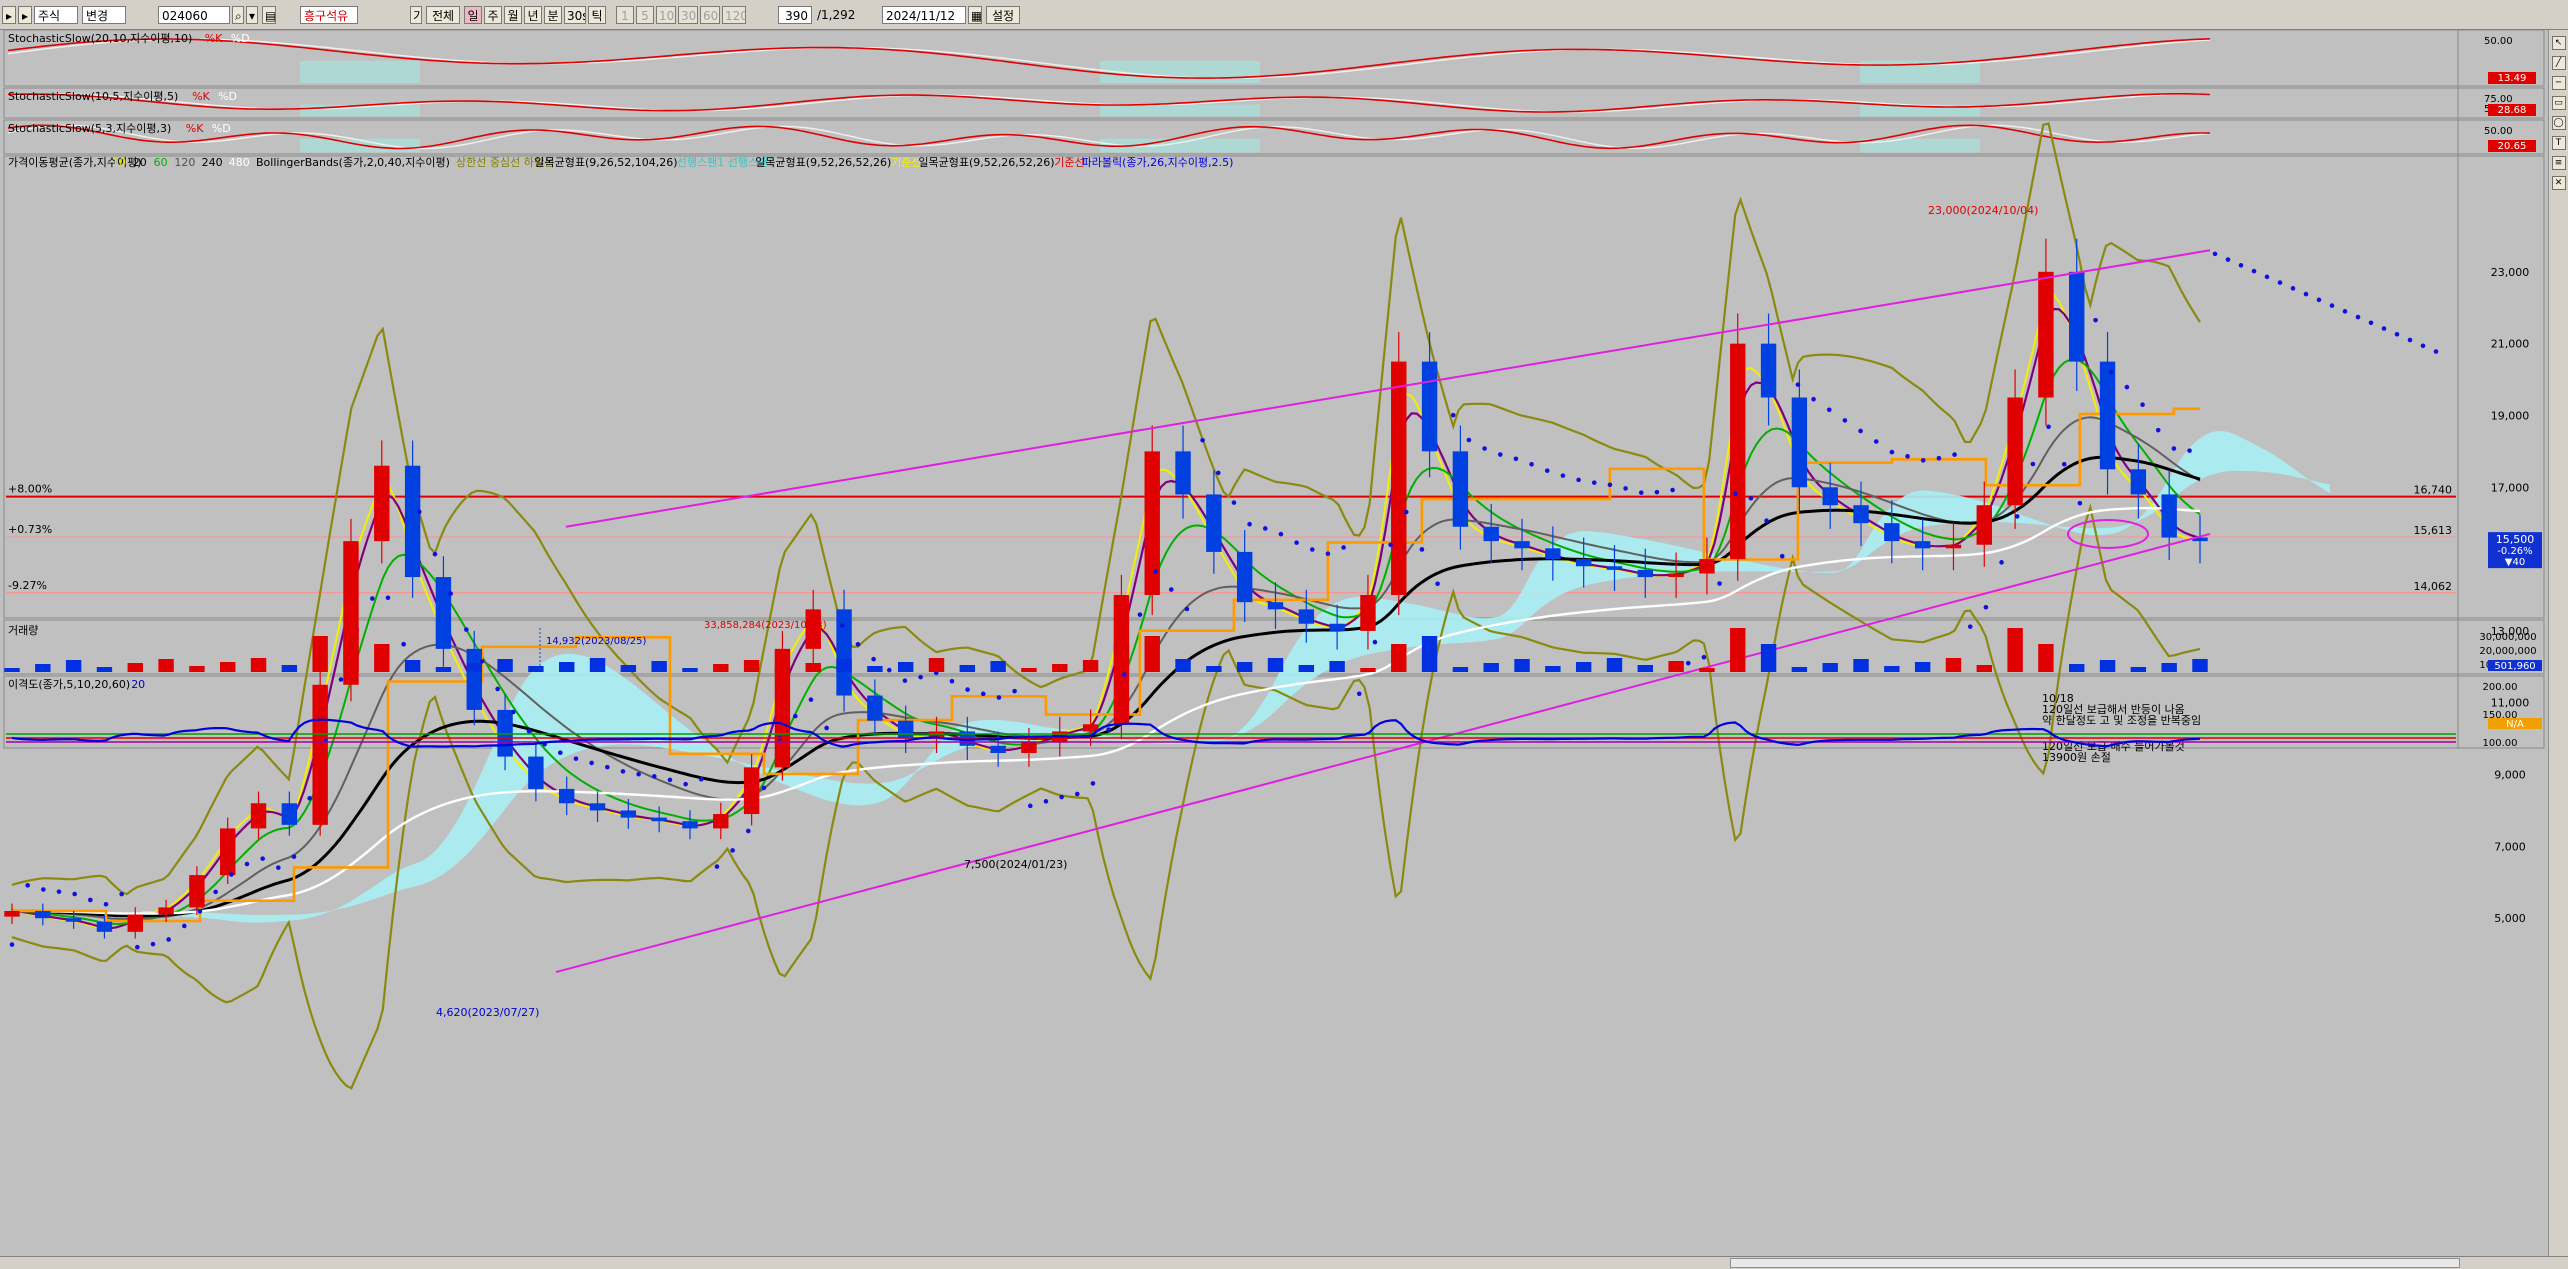 This screenshot has height=1269, width=2568. What do you see at coordinates (2558, 643) in the screenshot?
I see `drawing-toolbar: ↖ ╱ ─ ▭ ◯ T ≡ ✕` at bounding box center [2558, 643].